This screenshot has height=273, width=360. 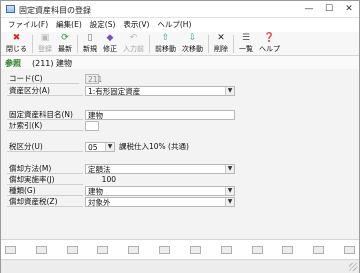 I want to click on refresh-icon: ⟳, so click(x=65, y=38).